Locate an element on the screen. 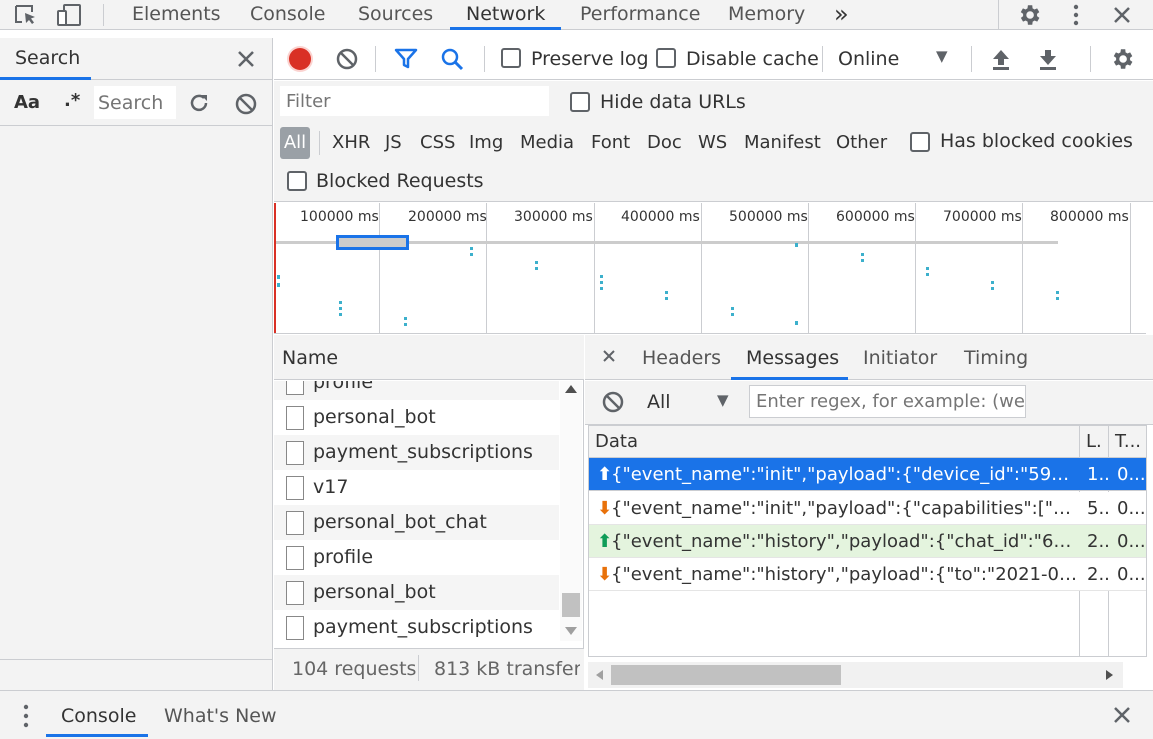 The image size is (1153, 739). messages-hscrollbar is located at coordinates (855, 675).